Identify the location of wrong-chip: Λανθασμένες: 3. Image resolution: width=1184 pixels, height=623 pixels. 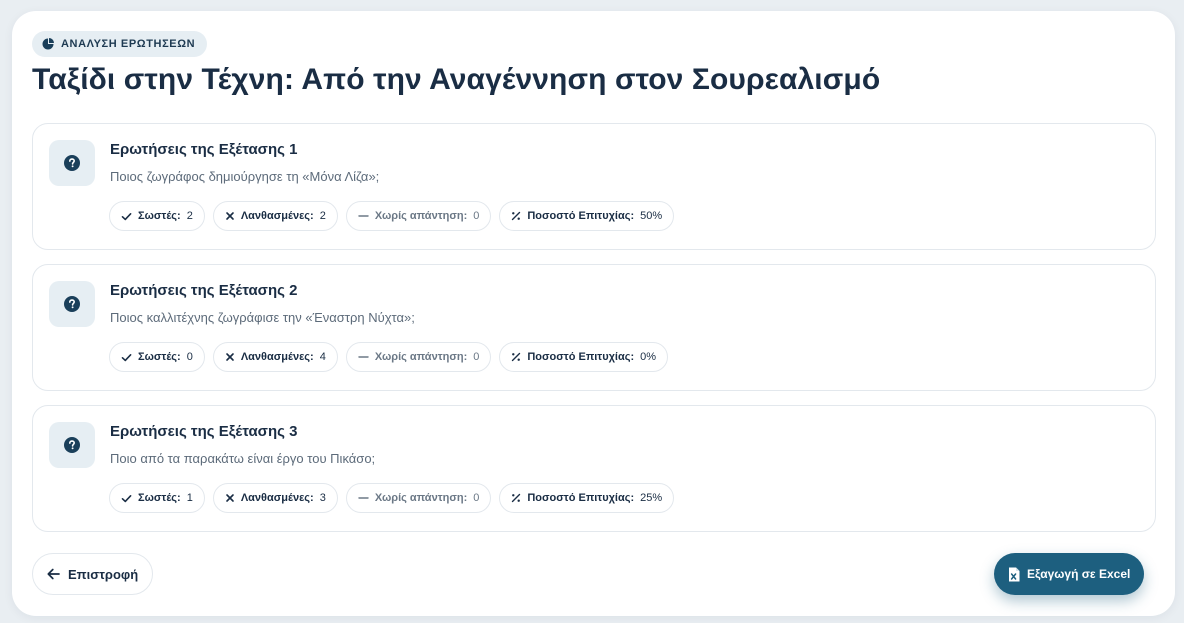
(275, 498).